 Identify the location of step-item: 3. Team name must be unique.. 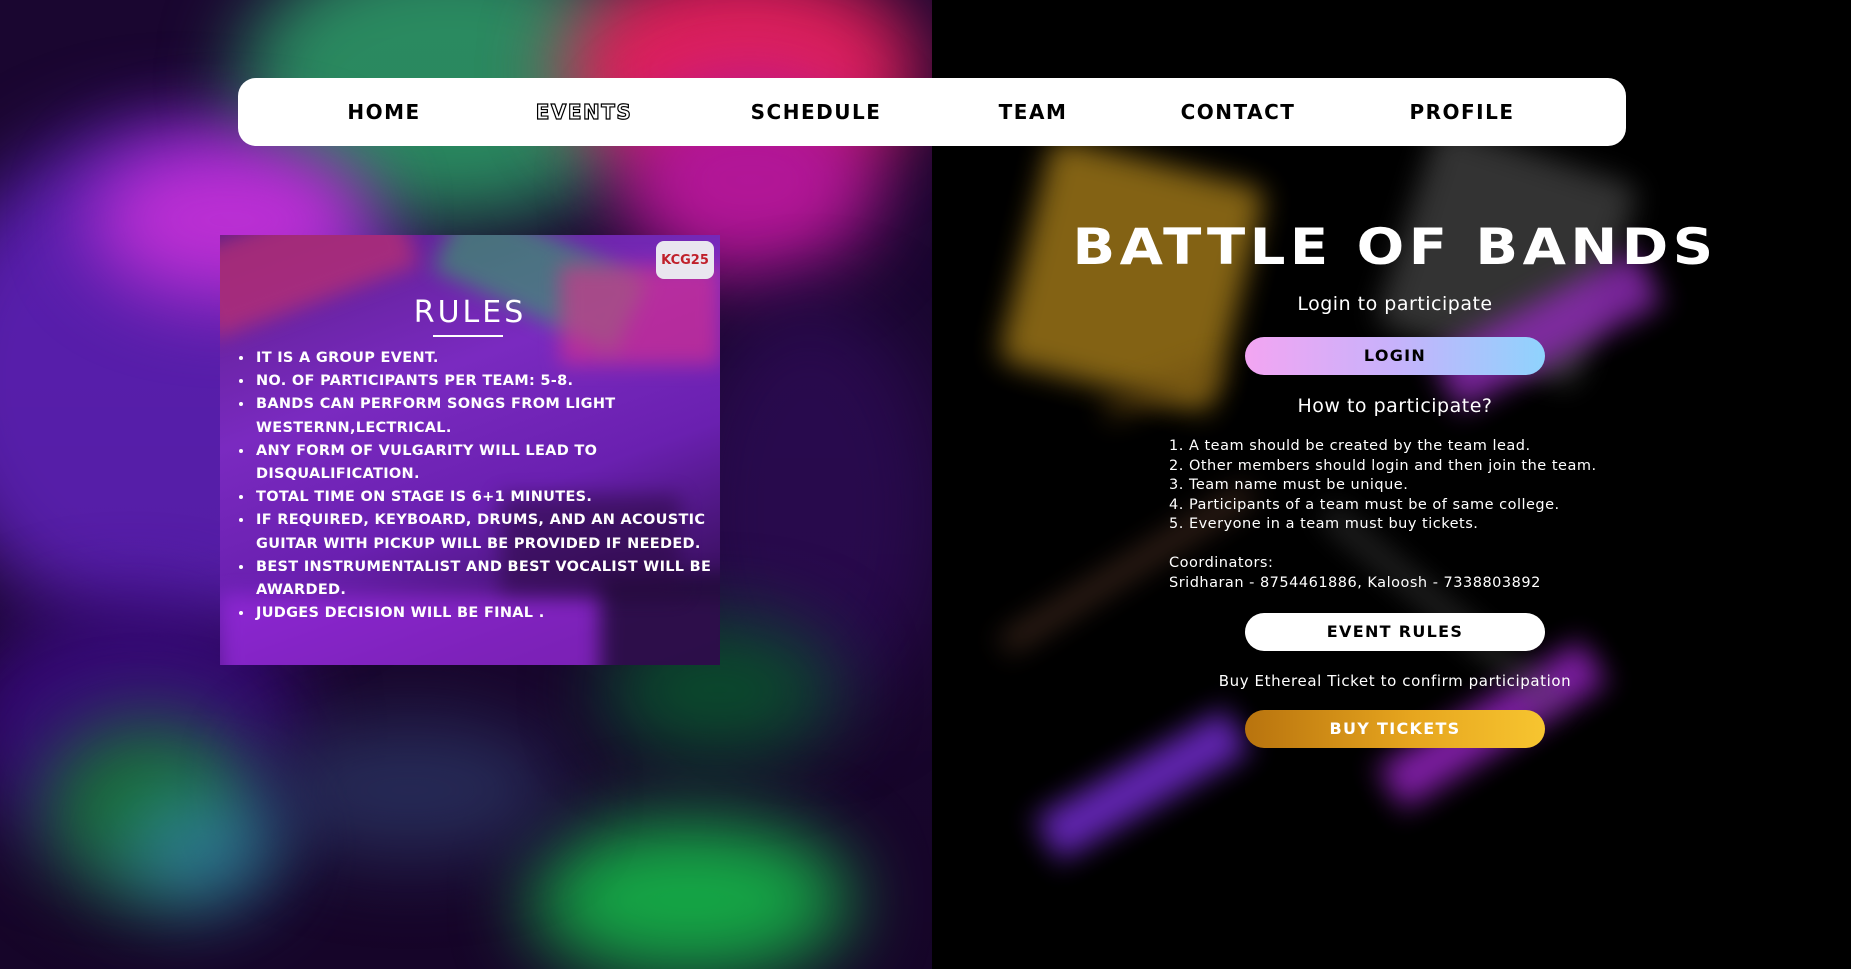
(1289, 485).